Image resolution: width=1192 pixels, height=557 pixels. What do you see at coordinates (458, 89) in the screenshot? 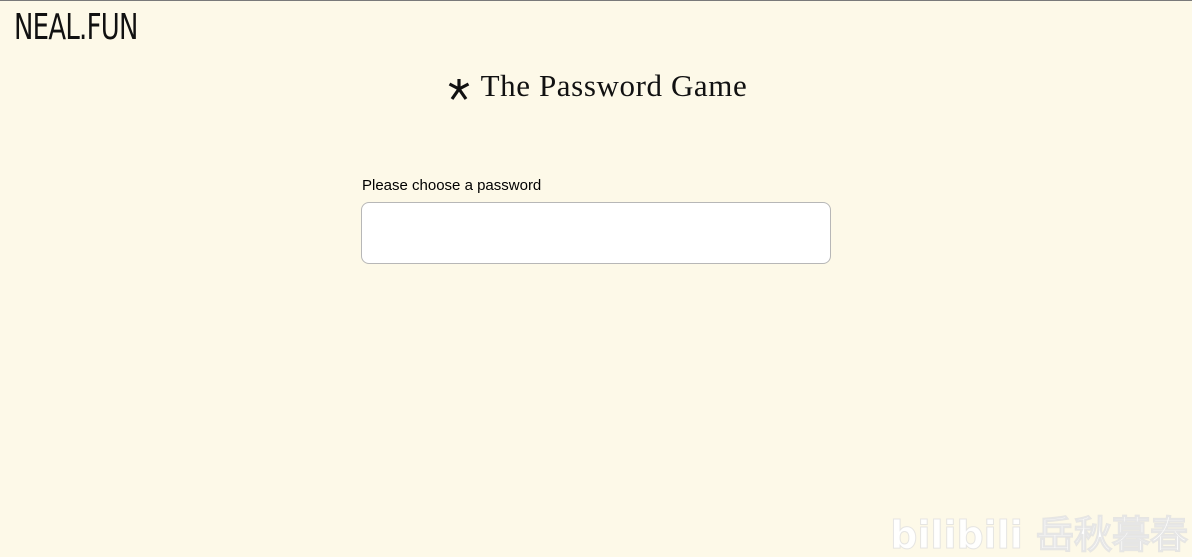
I see `asterisk-icon` at bounding box center [458, 89].